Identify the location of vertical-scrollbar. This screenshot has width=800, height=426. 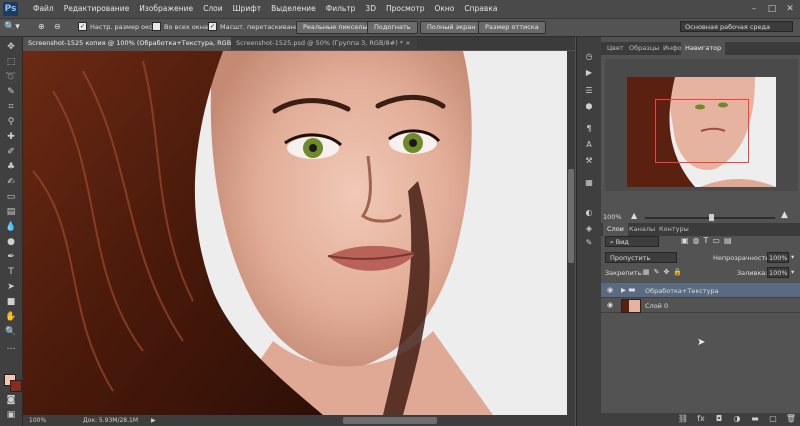
(571, 233).